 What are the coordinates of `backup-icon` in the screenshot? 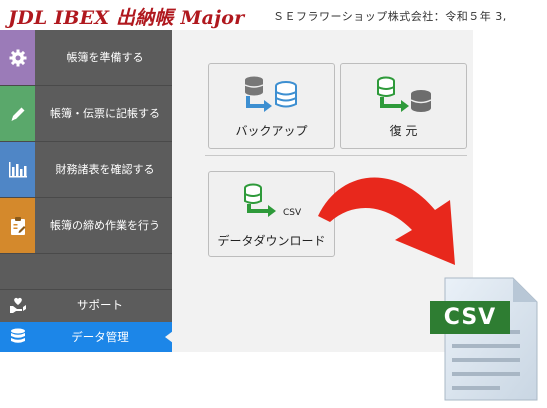 It's located at (270, 94).